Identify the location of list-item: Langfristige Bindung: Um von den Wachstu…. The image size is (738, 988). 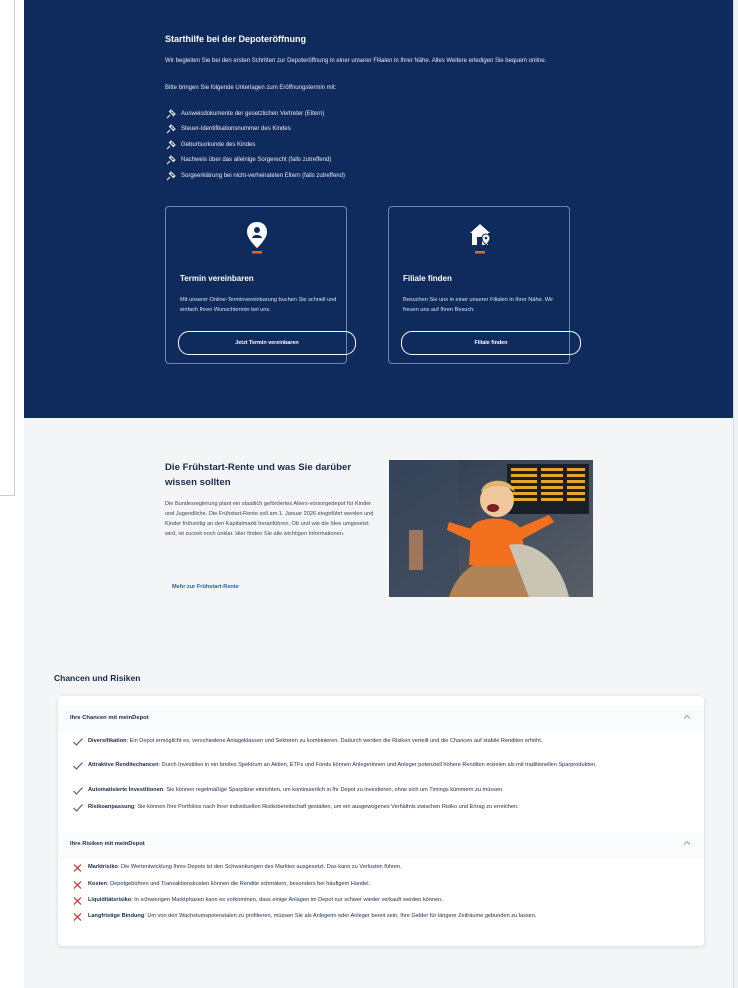
(382, 917).